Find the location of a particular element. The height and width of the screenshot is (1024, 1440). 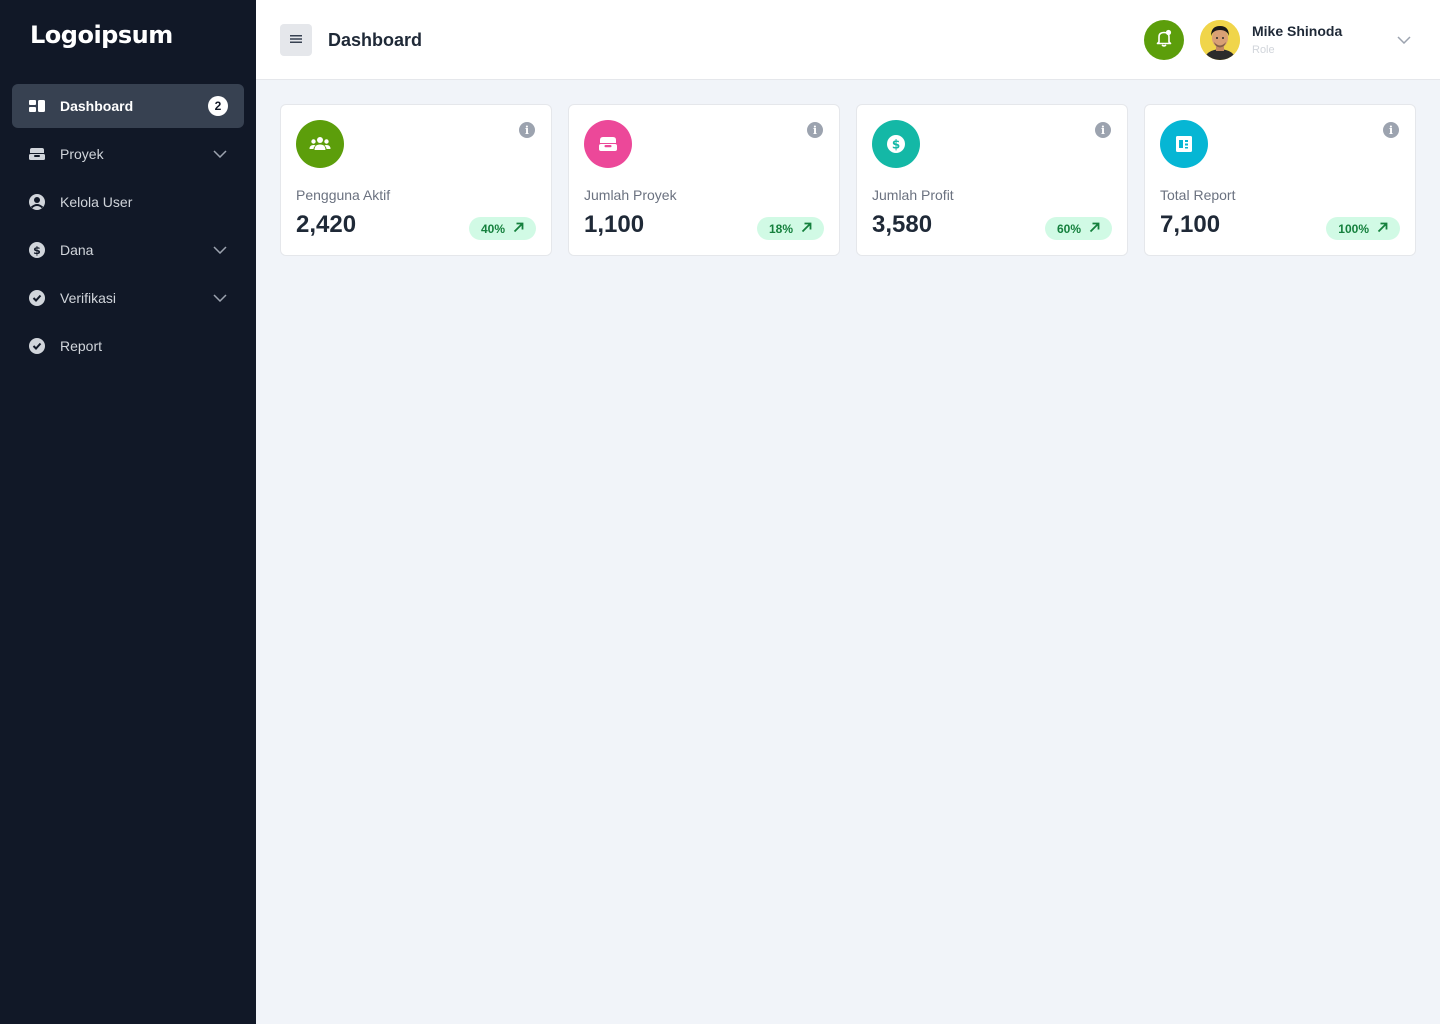

sidebar-item-label: Dashboard is located at coordinates (97, 106).